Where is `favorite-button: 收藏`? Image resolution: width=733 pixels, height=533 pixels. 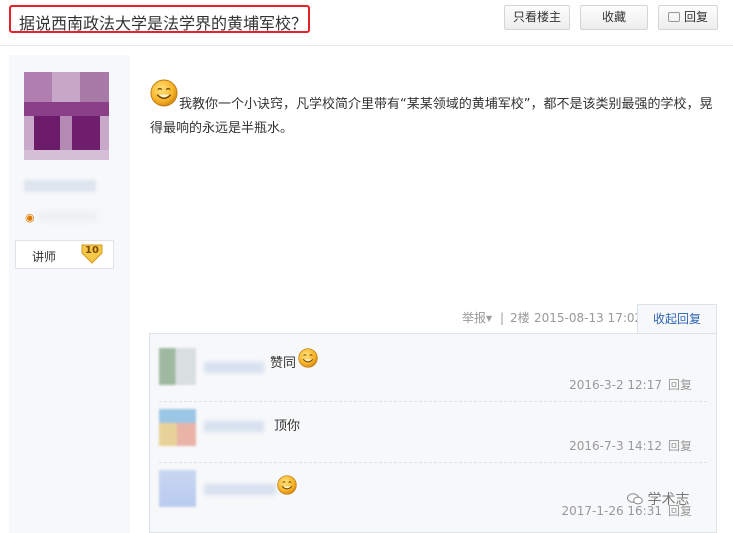 favorite-button: 收藏 is located at coordinates (614, 17).